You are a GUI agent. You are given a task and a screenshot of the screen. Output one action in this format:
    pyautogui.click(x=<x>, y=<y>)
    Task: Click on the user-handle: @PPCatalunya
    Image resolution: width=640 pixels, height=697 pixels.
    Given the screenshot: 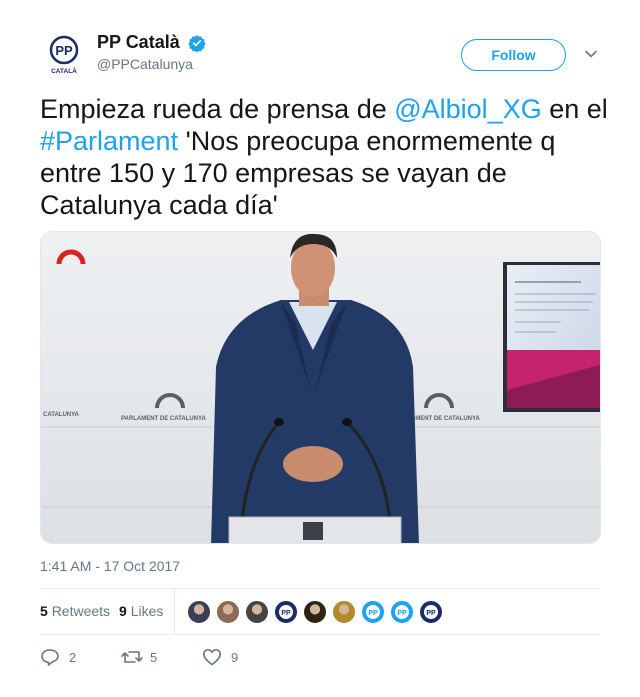 What is the action you would take?
    pyautogui.click(x=151, y=64)
    